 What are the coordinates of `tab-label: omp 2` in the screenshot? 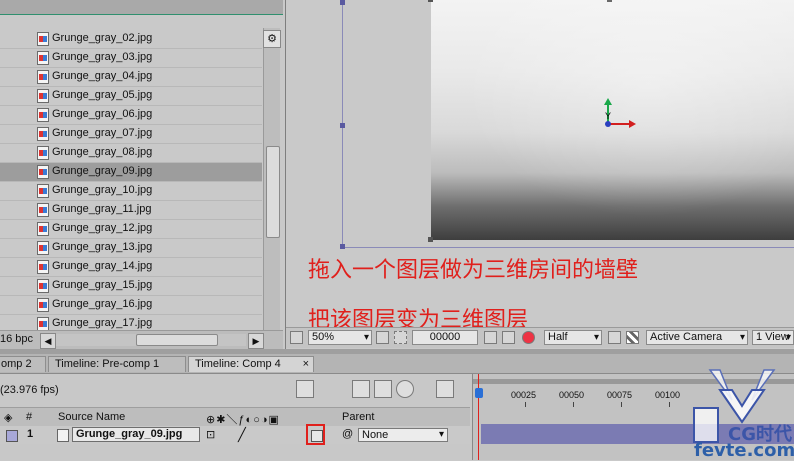 It's located at (16, 364).